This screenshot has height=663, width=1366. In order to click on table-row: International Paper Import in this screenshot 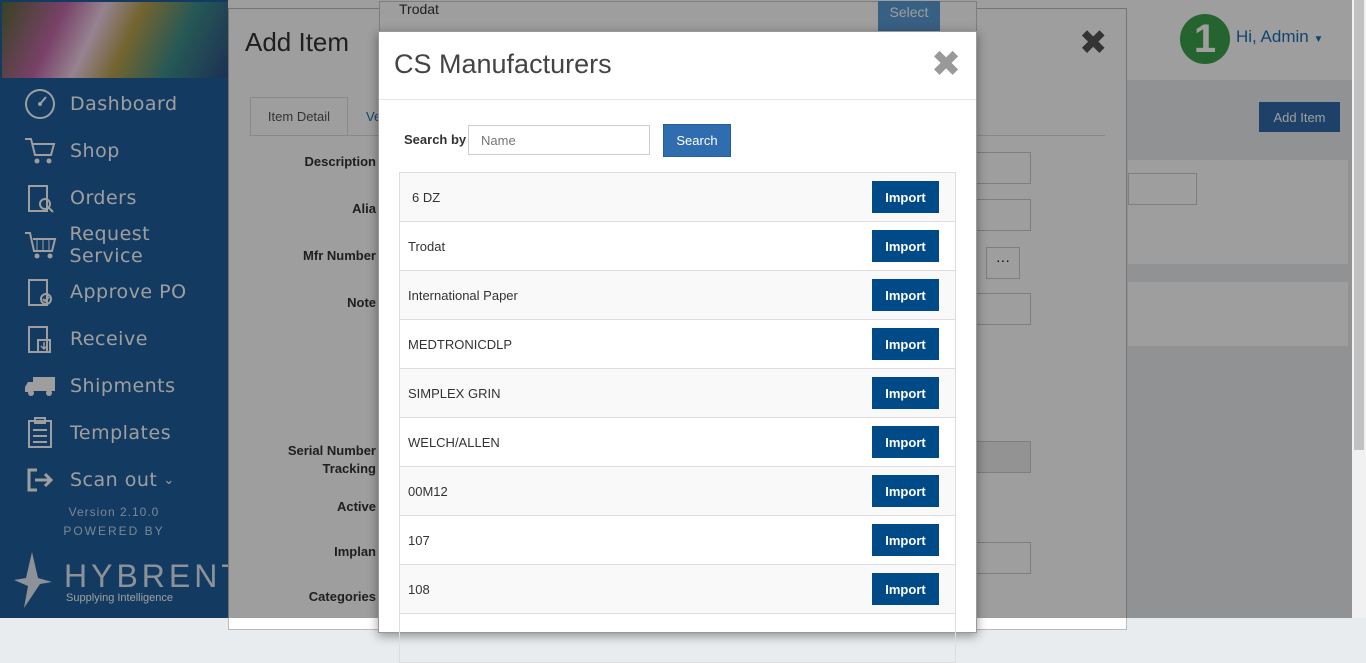, I will do `click(677, 295)`.